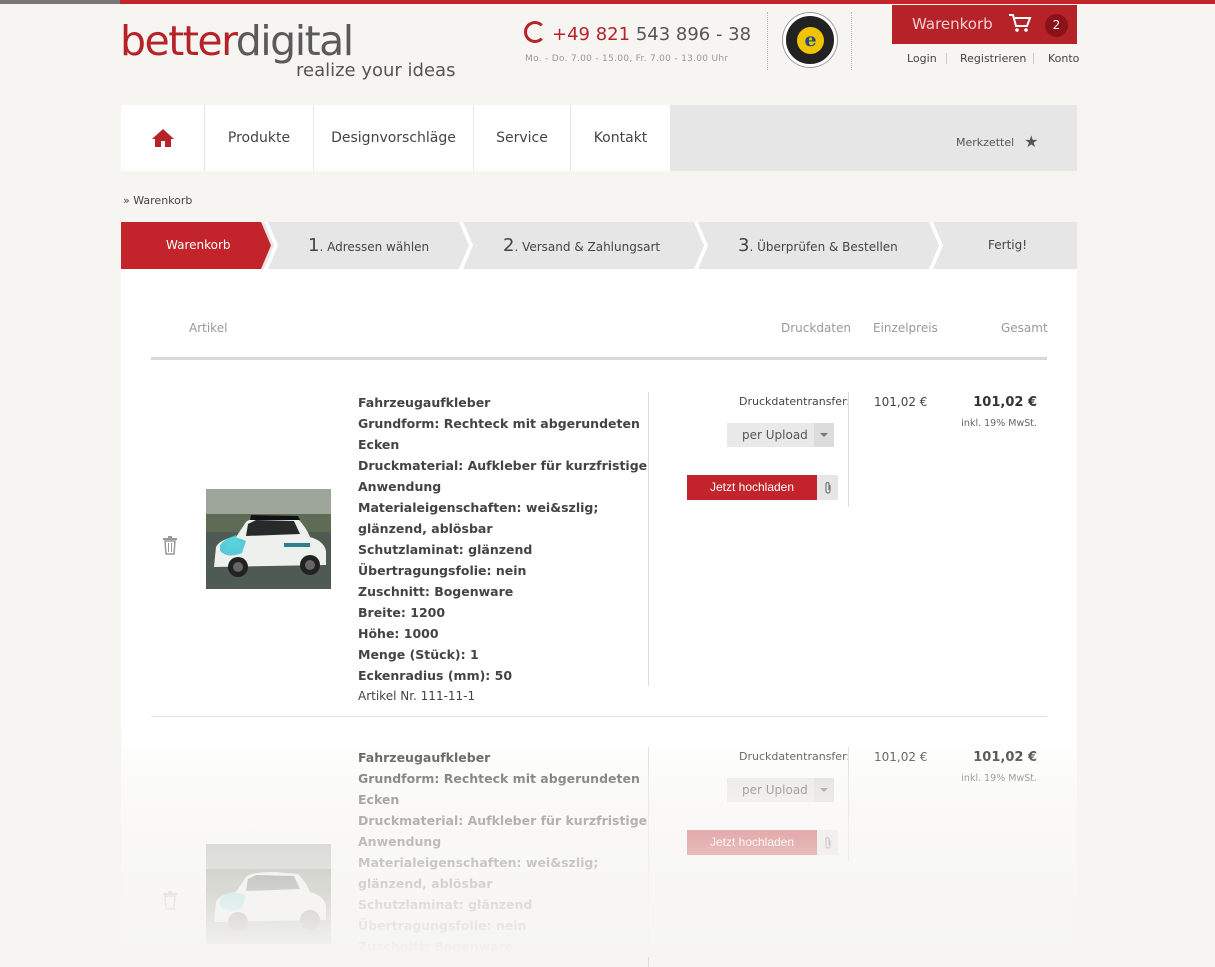  I want to click on article-number: Artikel Nr. 111-11-1, so click(417, 696).